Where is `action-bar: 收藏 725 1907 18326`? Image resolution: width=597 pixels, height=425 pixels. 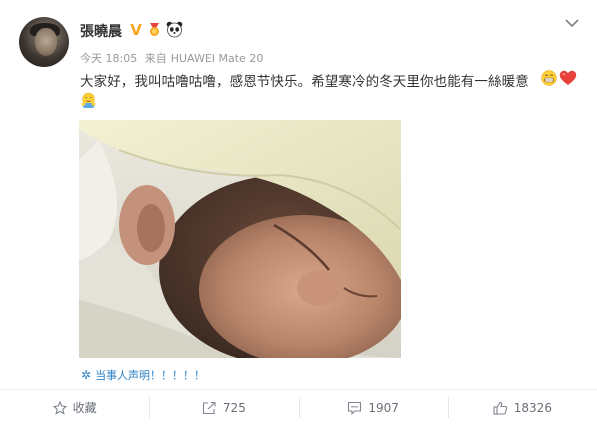 action-bar: 收藏 725 1907 18326 is located at coordinates (298, 407).